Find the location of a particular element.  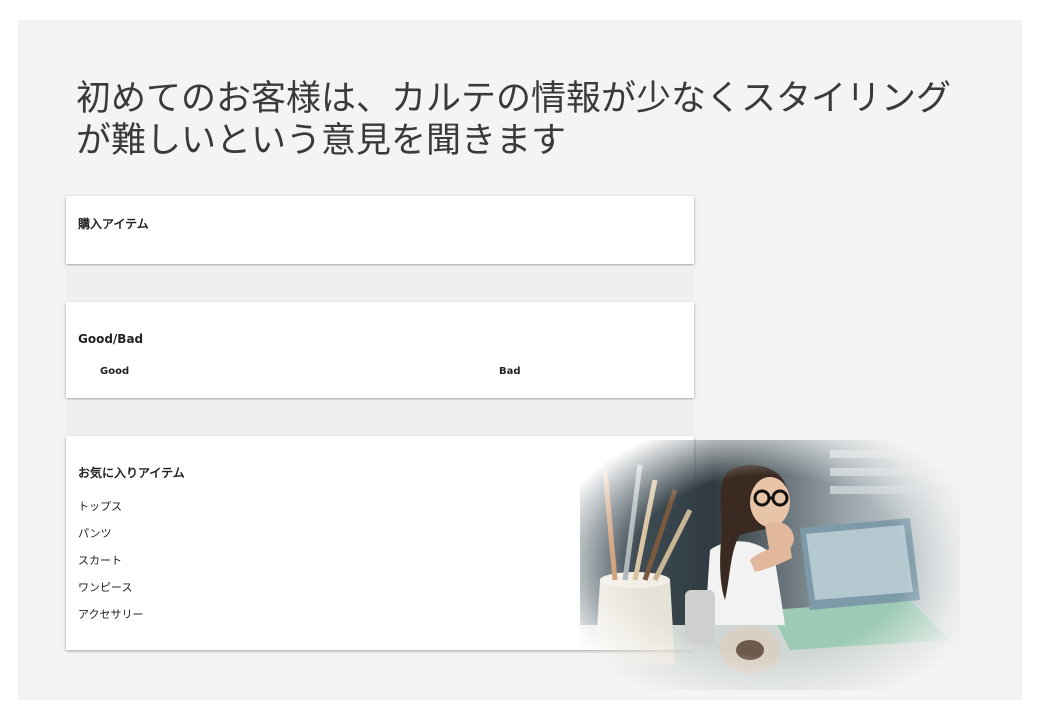

favorite-item-skirt: スカート is located at coordinates (100, 560).